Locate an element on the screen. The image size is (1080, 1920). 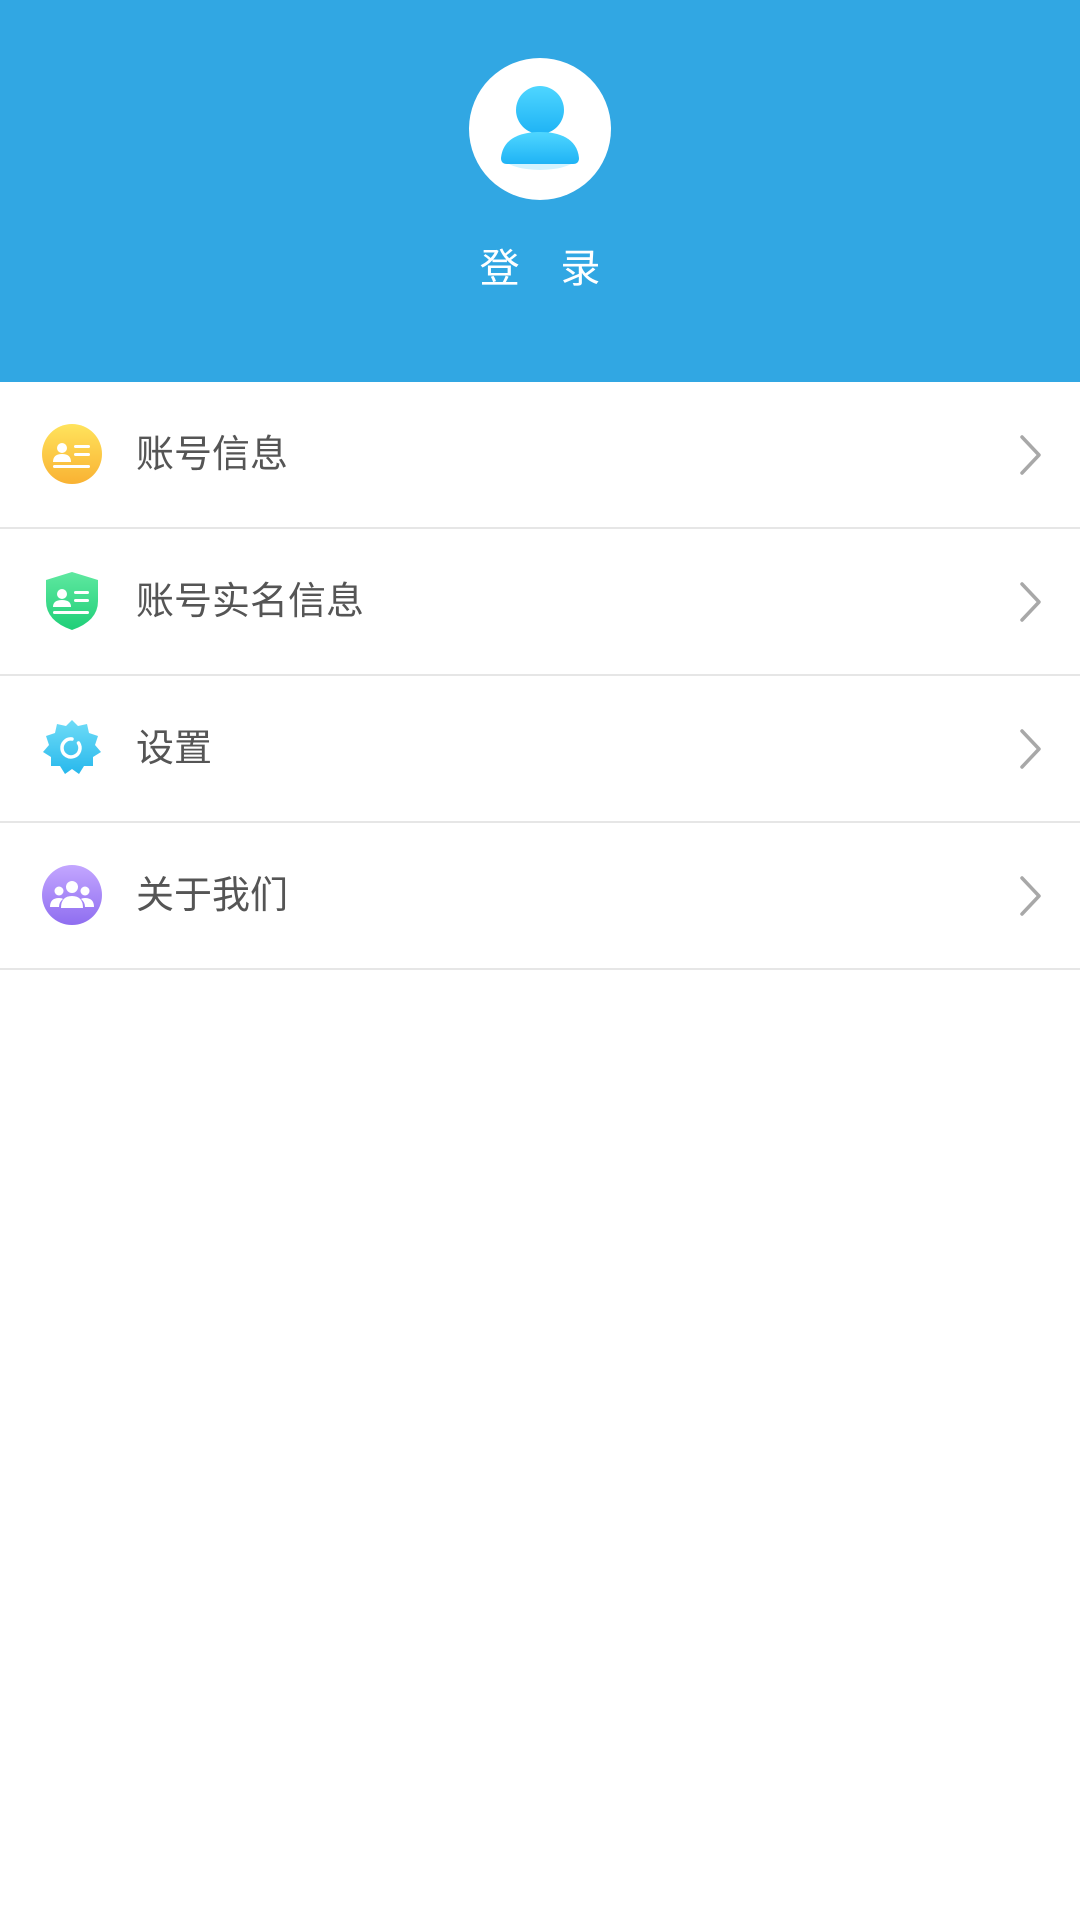
menu-item-label: 账号信息 is located at coordinates (212, 454).